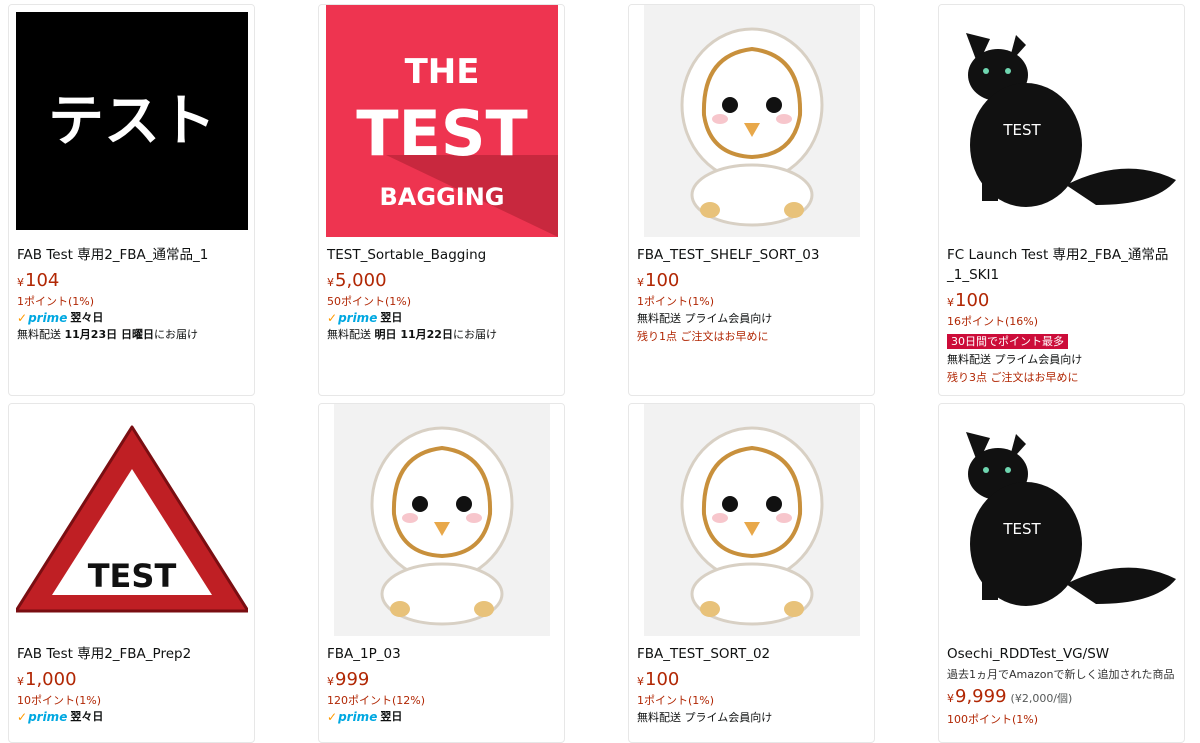 The width and height of the screenshot is (1200, 743). I want to click on product-image-test-black: テスト, so click(131, 121).